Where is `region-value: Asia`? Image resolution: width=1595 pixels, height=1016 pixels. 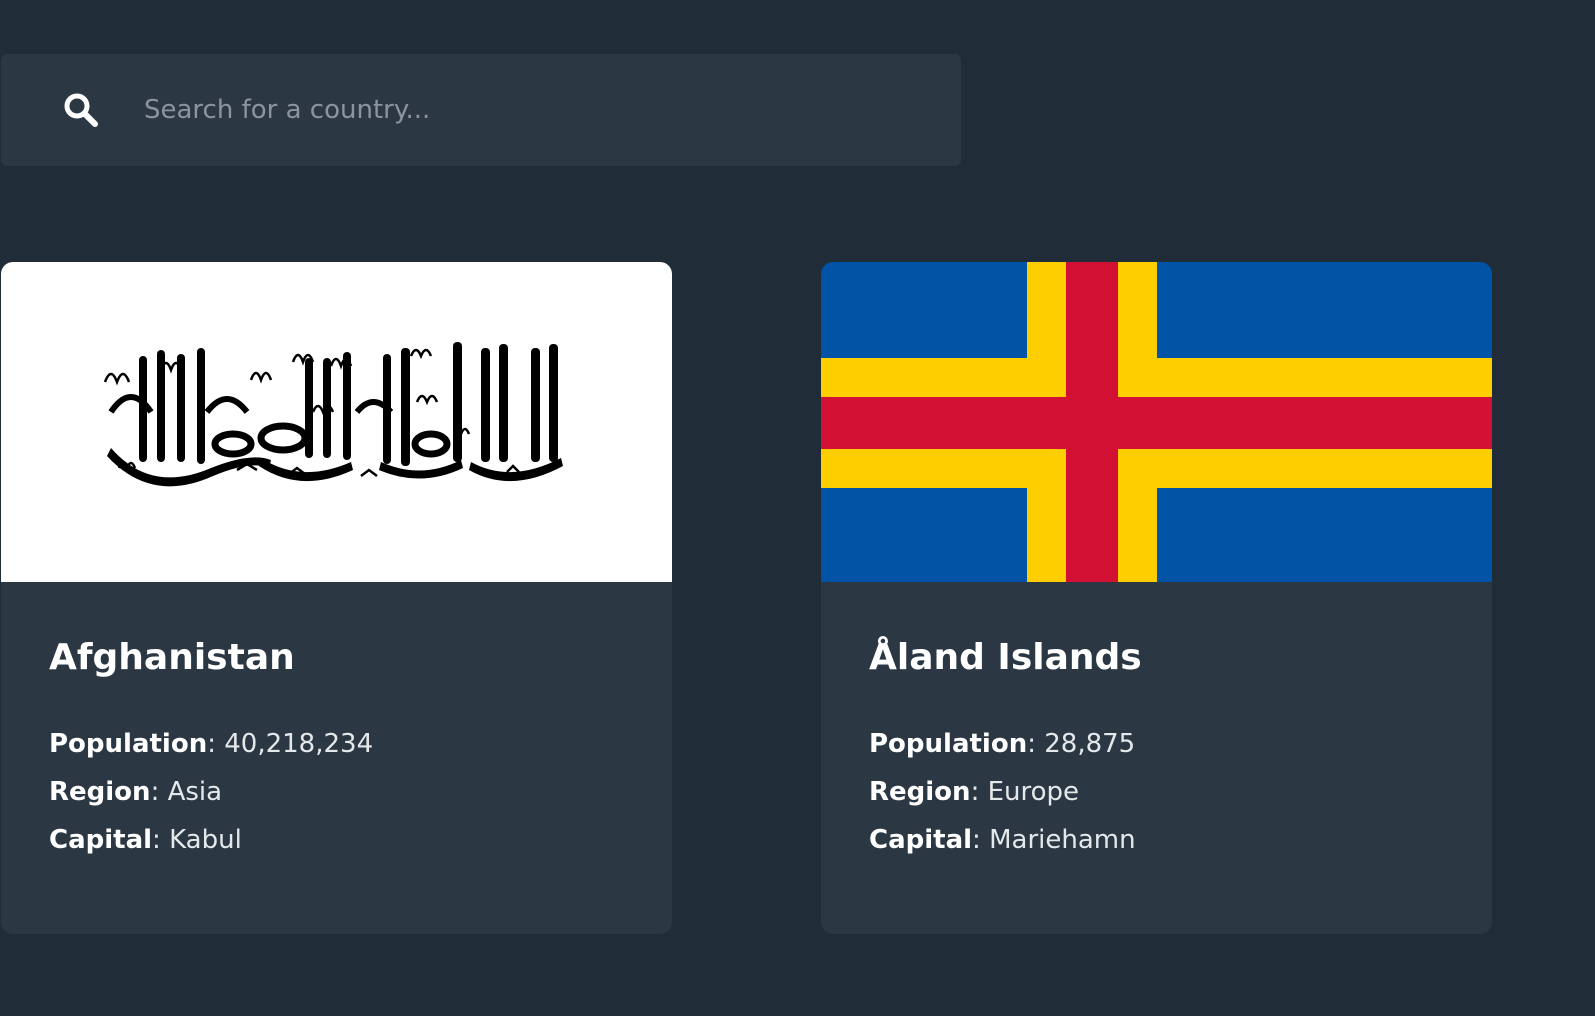
region-value: Asia is located at coordinates (195, 792).